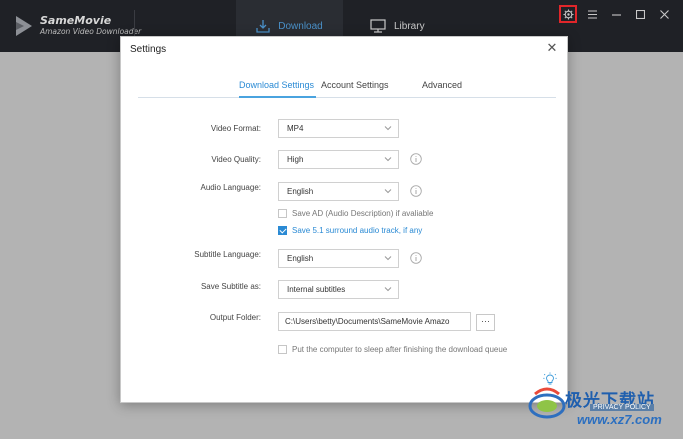  What do you see at coordinates (76, 20) in the screenshot?
I see `app-name: SameMovie` at bounding box center [76, 20].